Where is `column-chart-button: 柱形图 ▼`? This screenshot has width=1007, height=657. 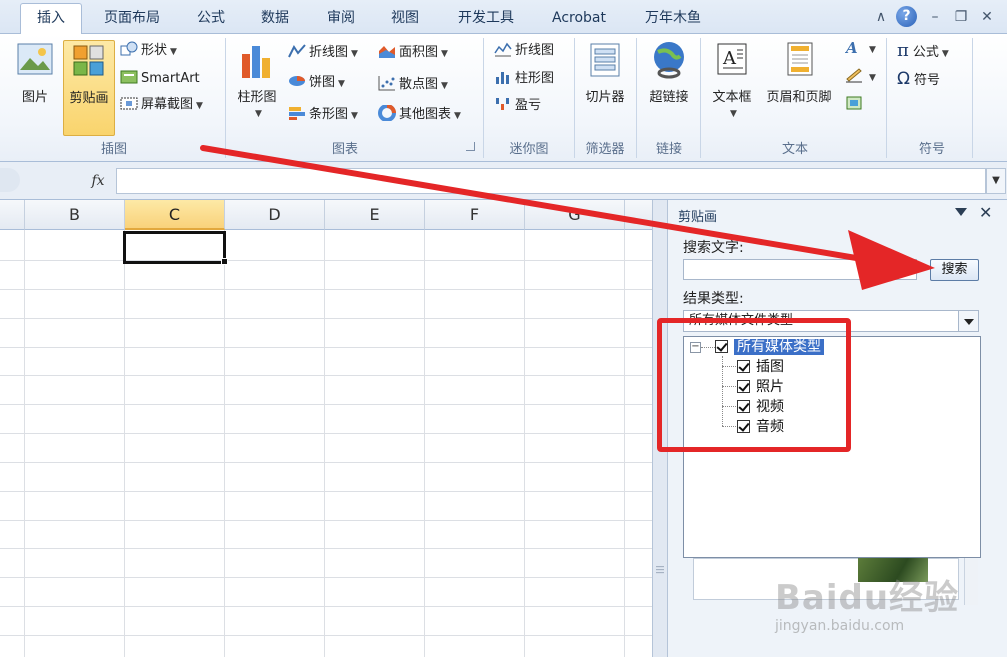
column-chart-button: 柱形图 ▼ is located at coordinates (257, 88).